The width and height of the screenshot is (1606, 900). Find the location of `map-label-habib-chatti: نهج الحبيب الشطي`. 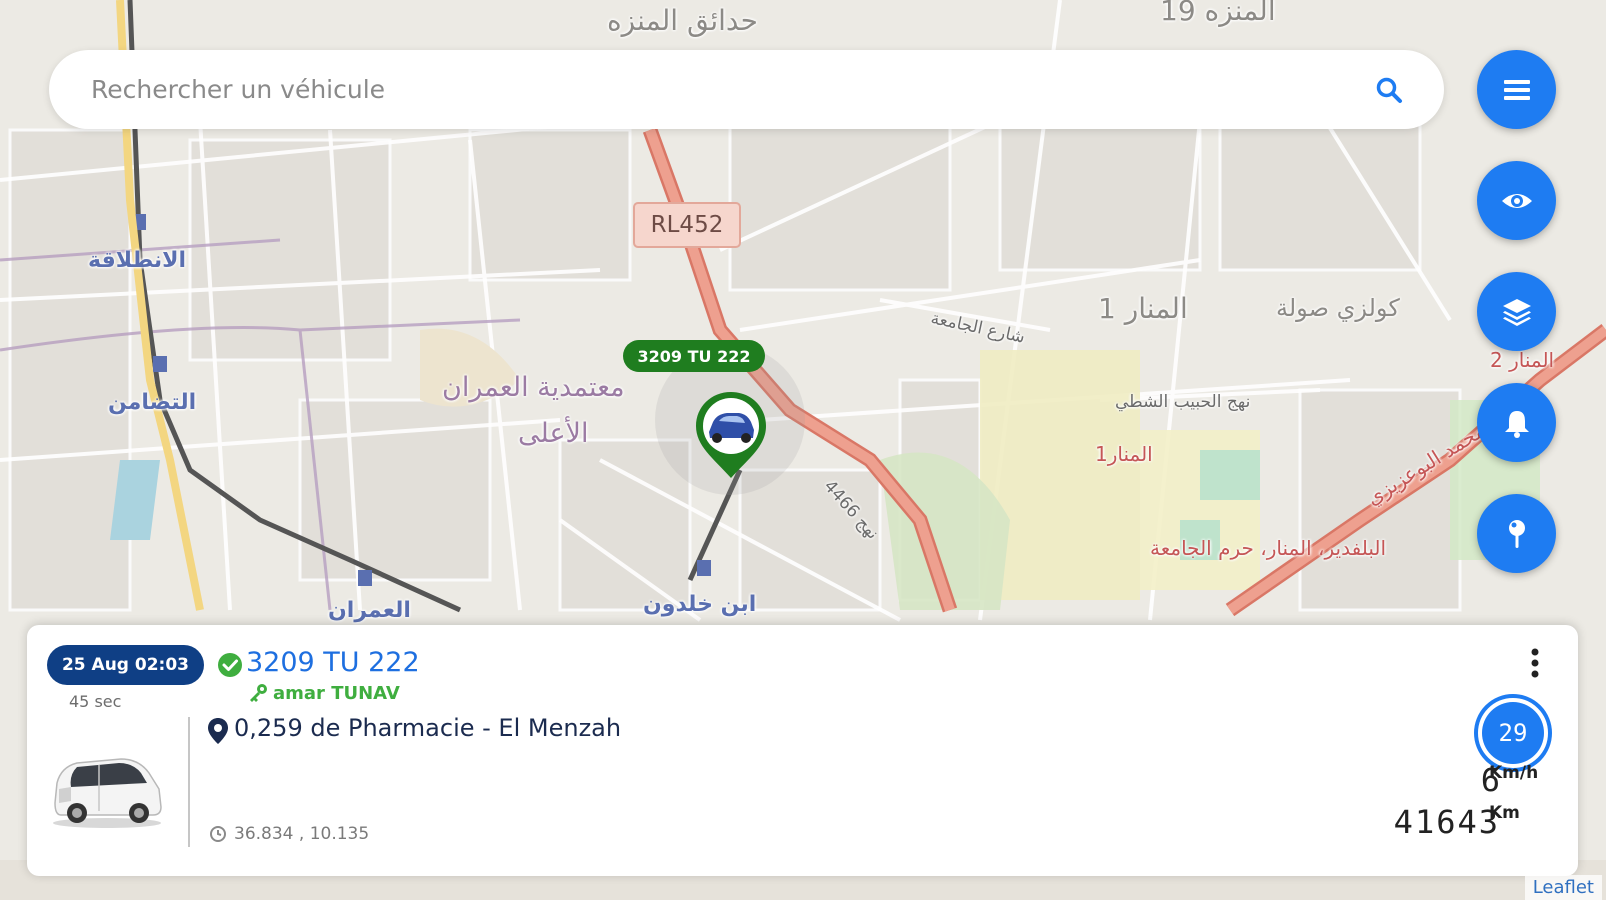

map-label-habib-chatti: نهج الحبيب الشطي is located at coordinates (1183, 402).